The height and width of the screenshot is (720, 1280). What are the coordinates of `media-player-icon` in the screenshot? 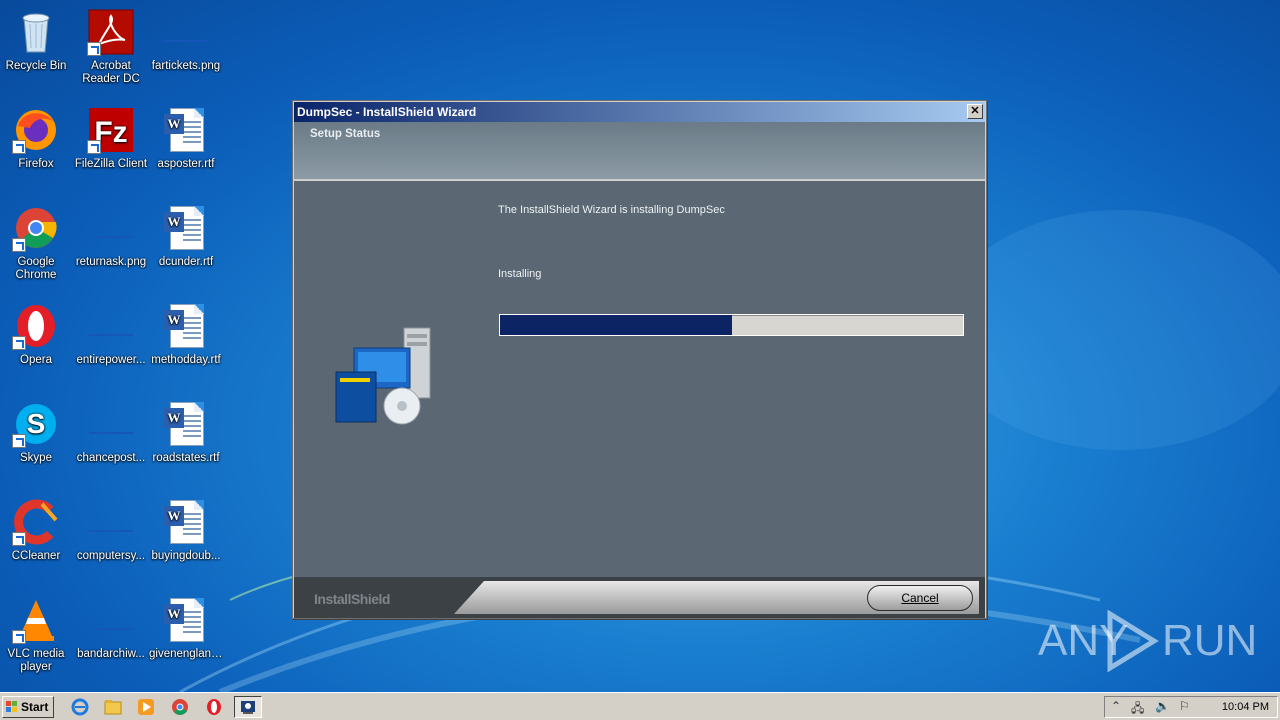 It's located at (146, 707).